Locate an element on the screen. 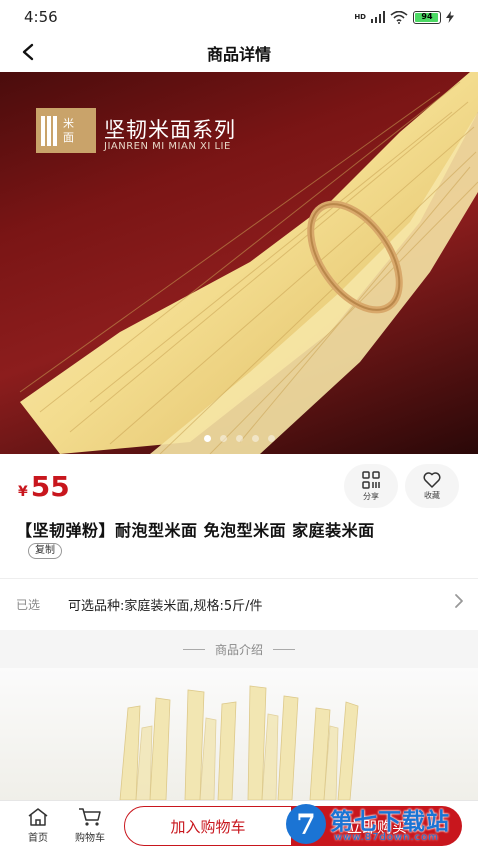 The width and height of the screenshot is (478, 850). qr-code-icon is located at coordinates (371, 479).